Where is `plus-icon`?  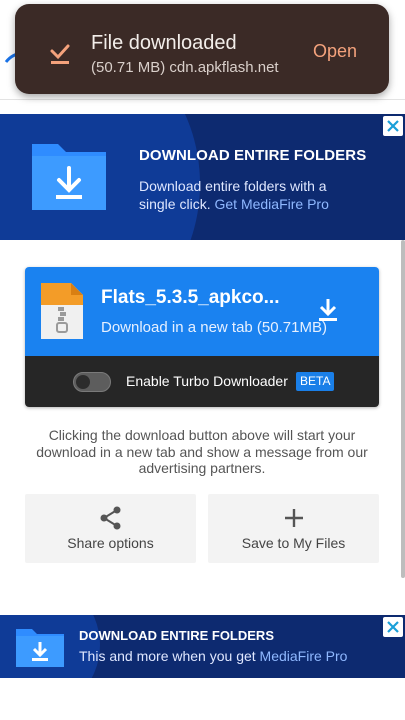 plus-icon is located at coordinates (294, 518).